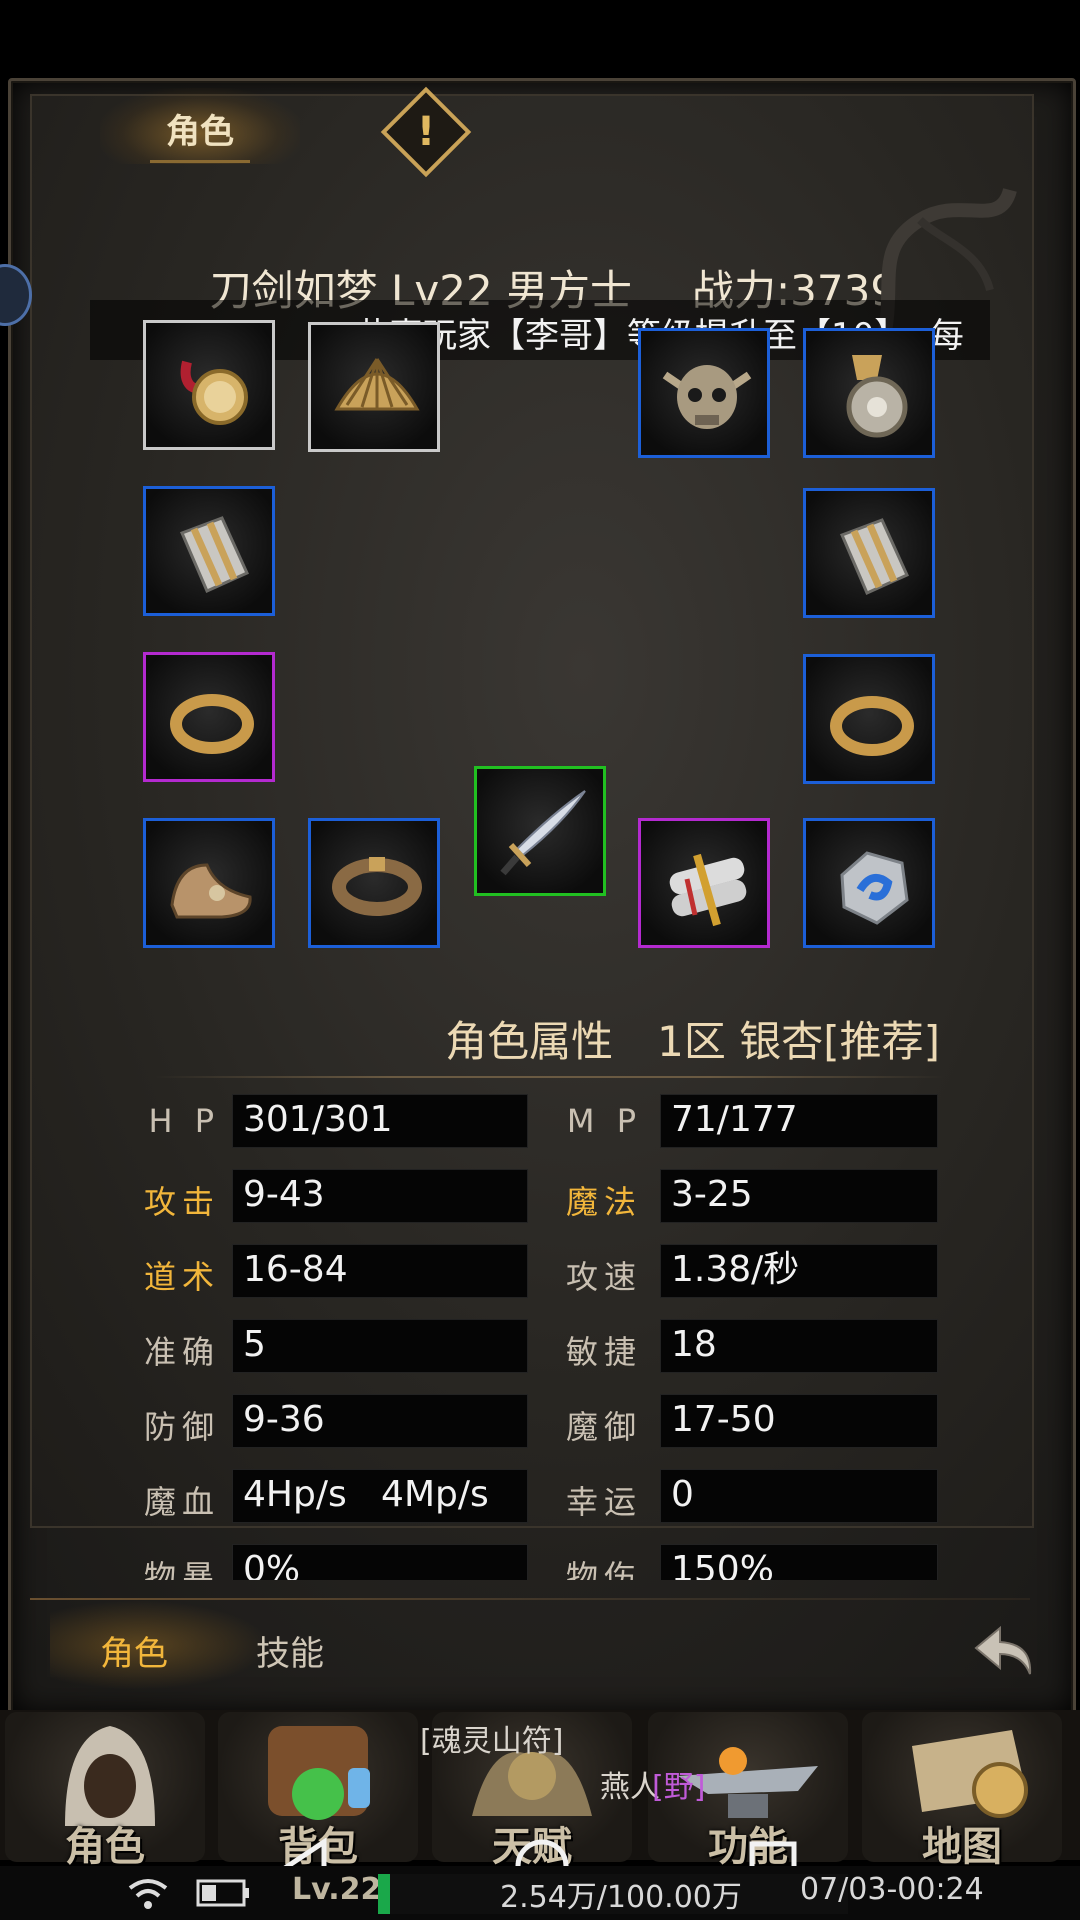 This screenshot has height=1920, width=1080. I want to click on overlay-tag-text: [野], so click(679, 1787).